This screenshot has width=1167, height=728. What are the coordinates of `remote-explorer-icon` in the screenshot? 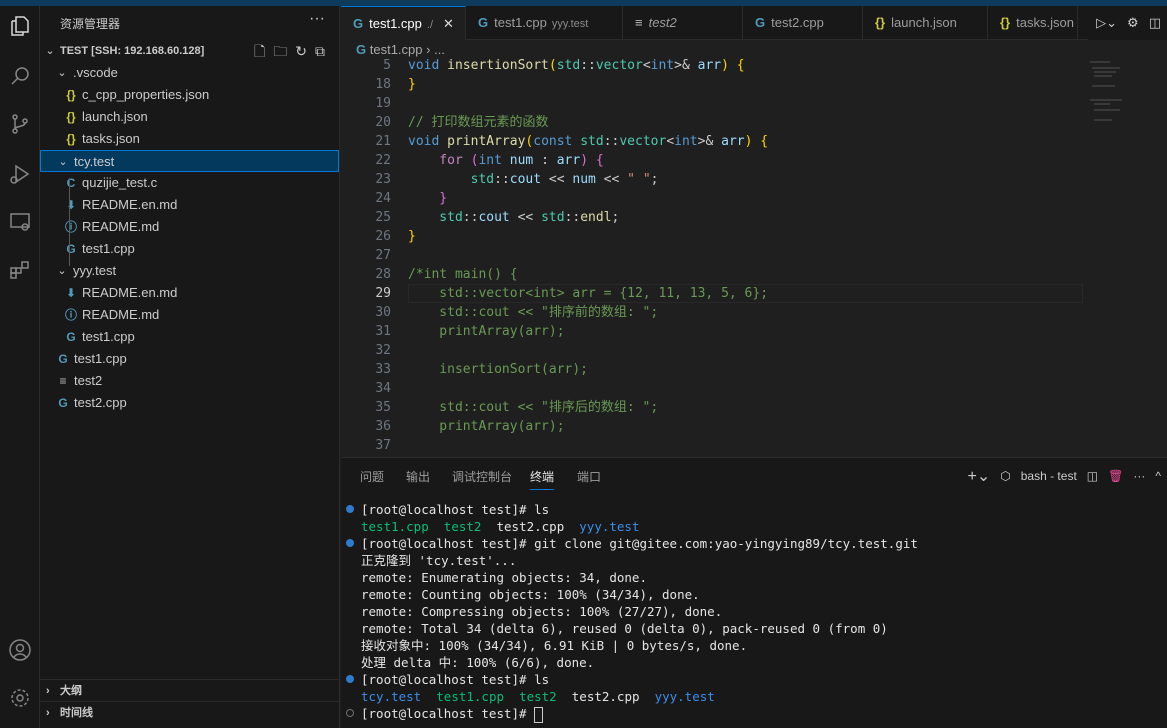 It's located at (20, 222).